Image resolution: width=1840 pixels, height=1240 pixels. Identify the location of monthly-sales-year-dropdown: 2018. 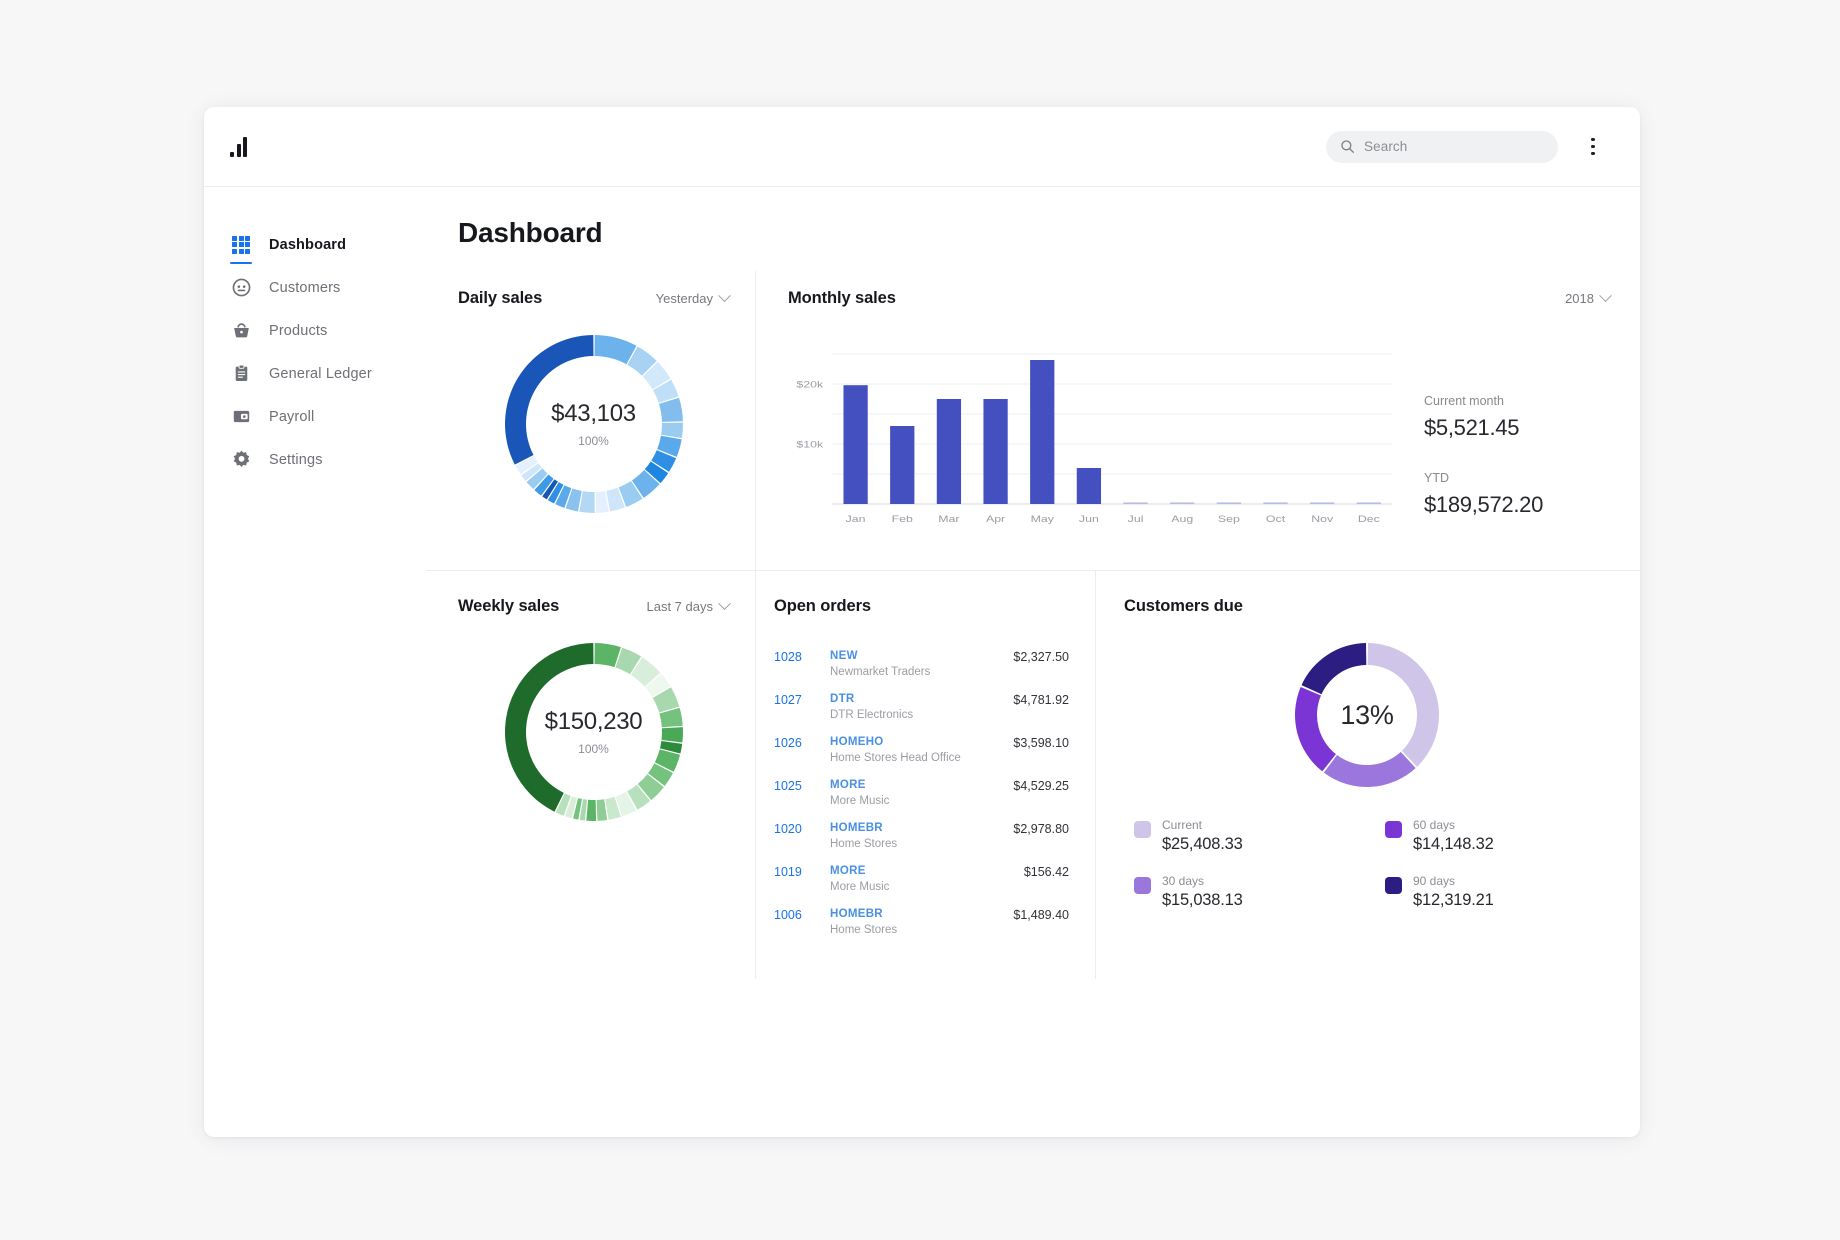
(1588, 297).